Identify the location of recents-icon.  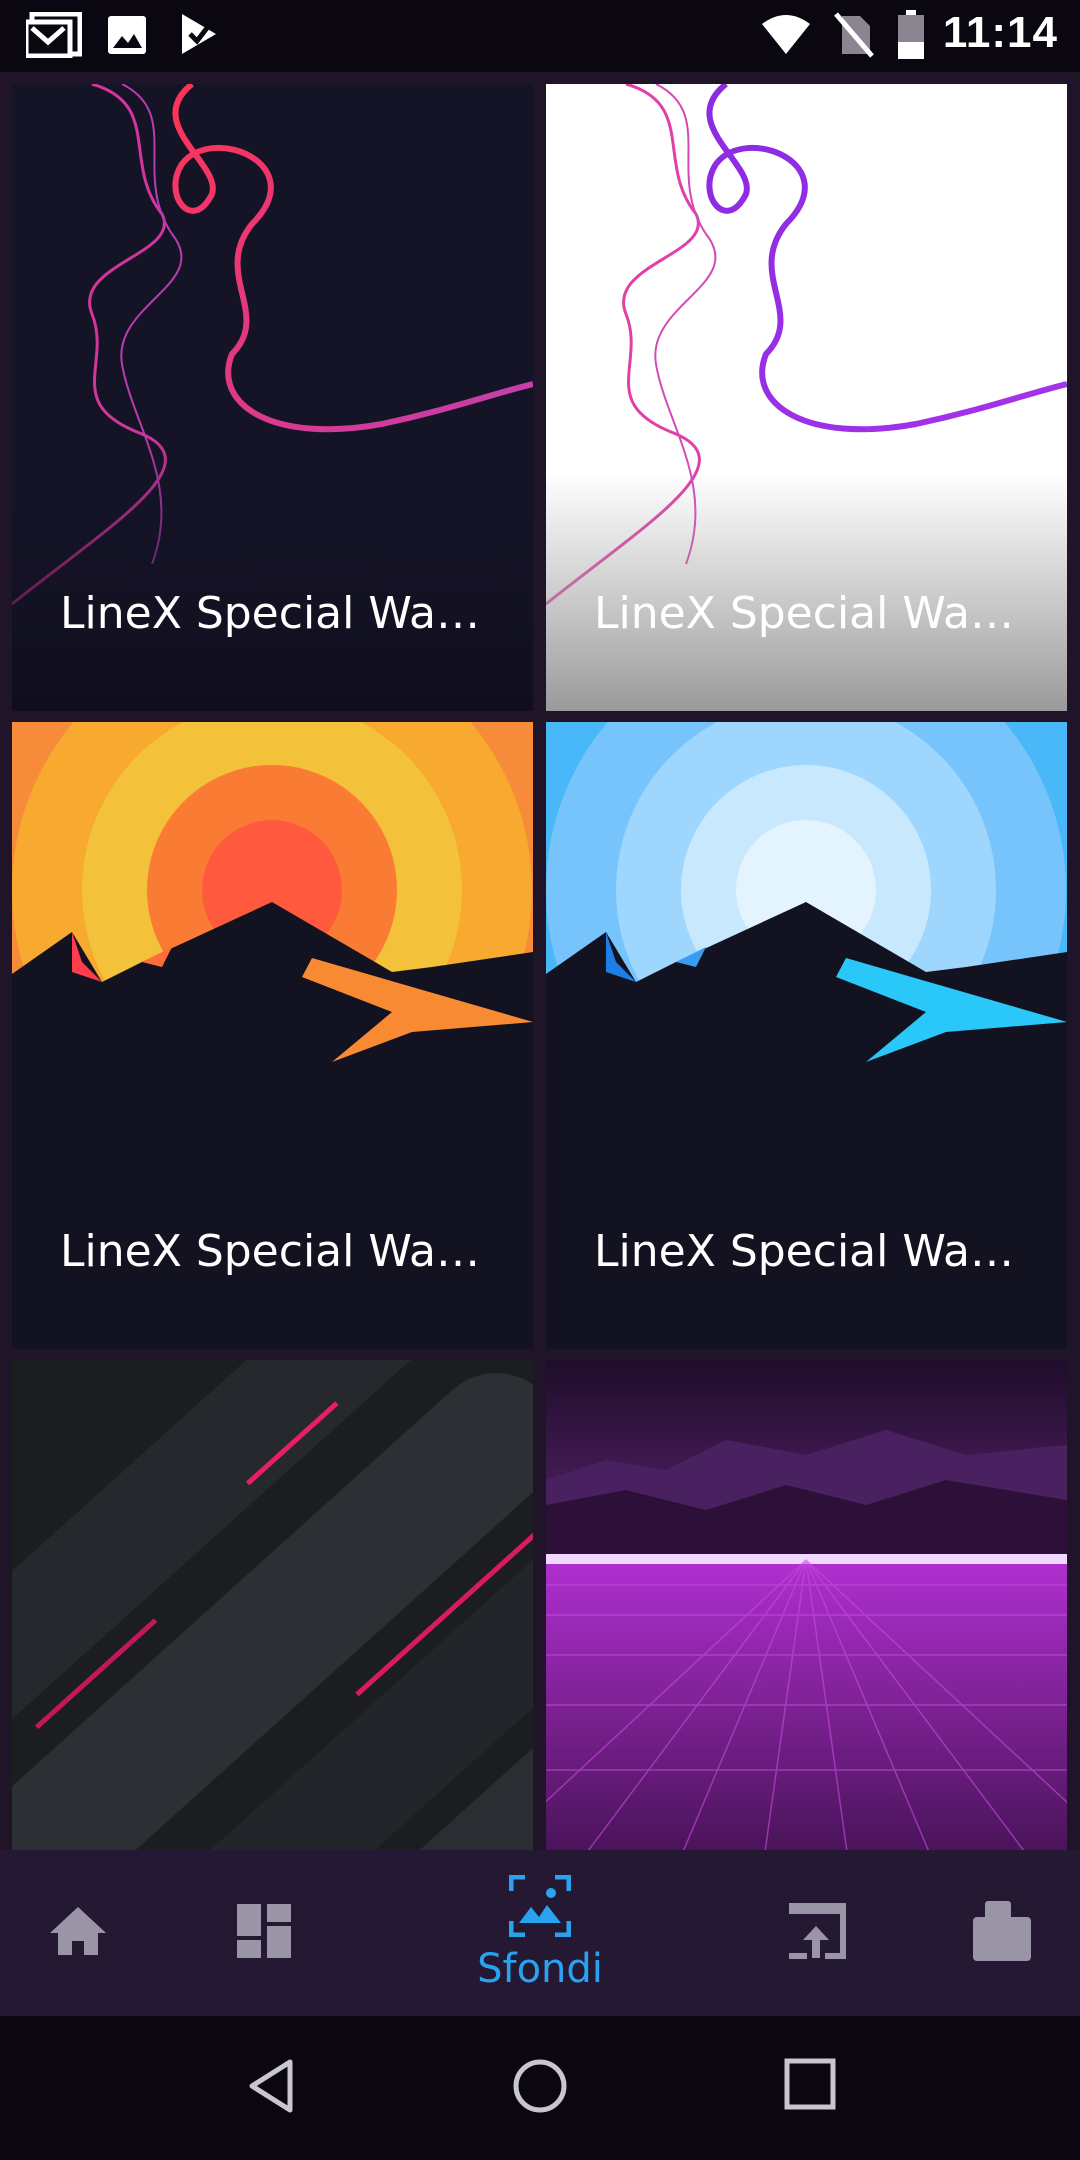
(810, 2086).